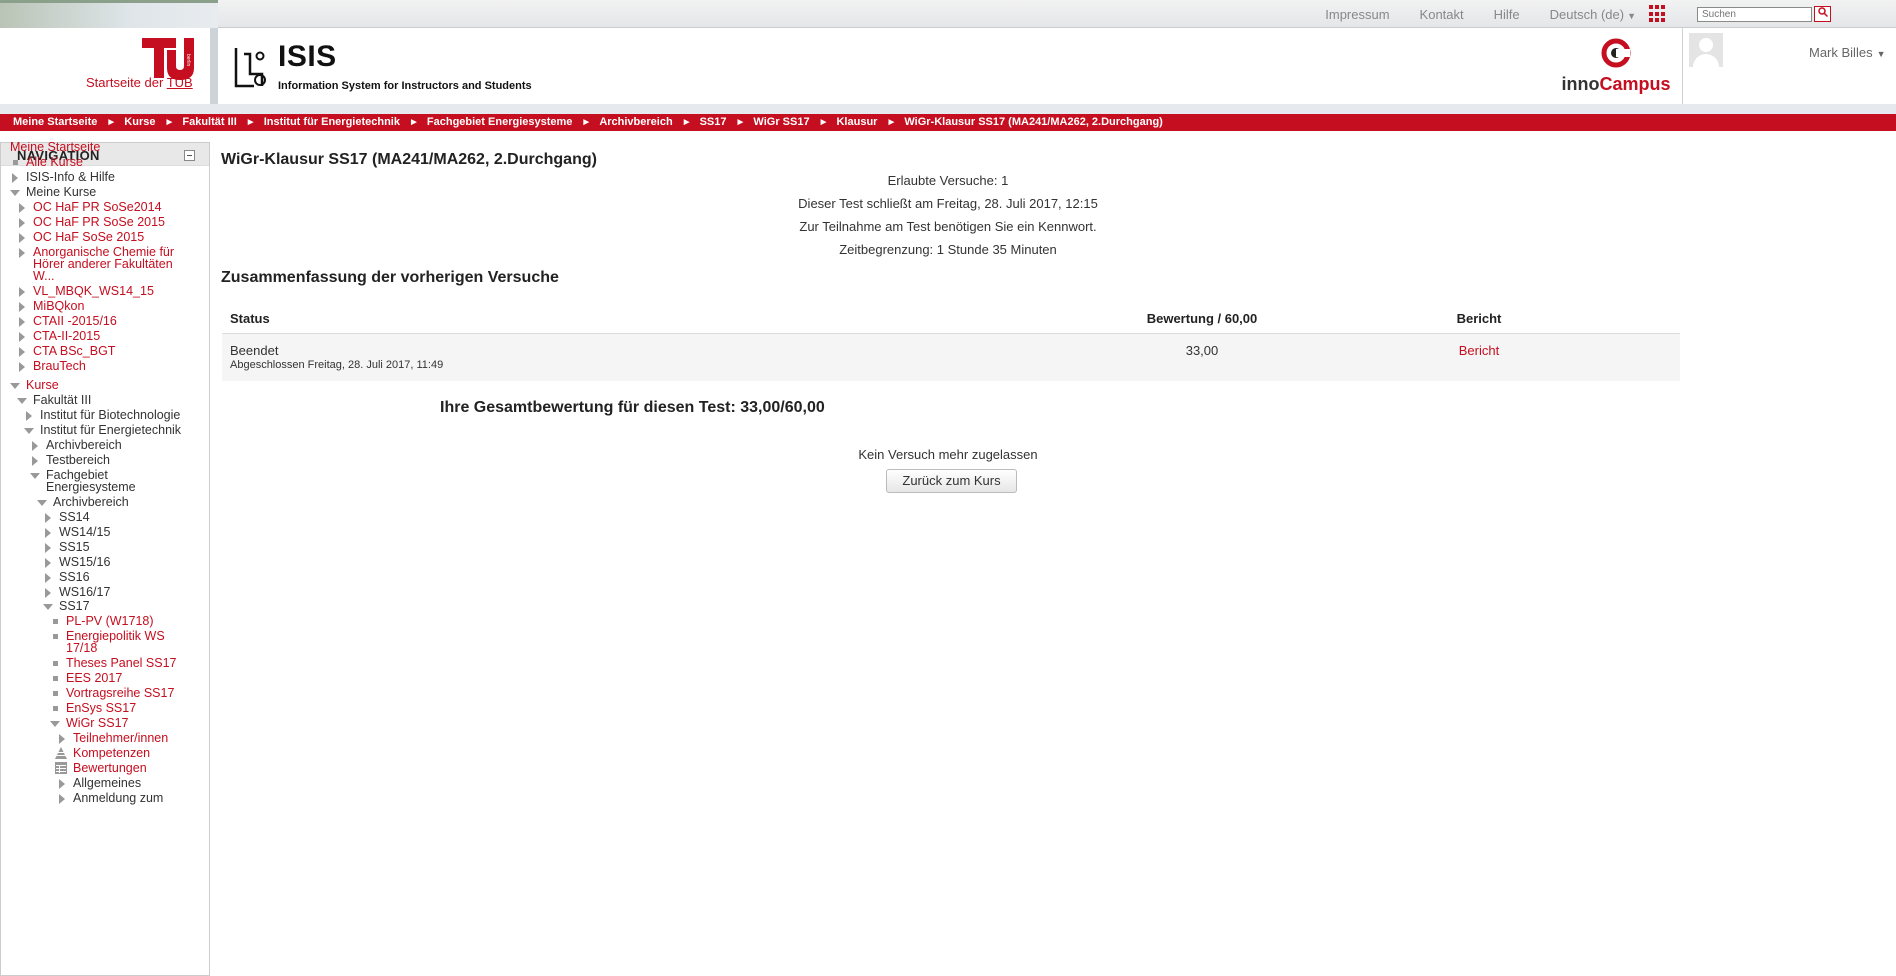 This screenshot has height=976, width=1896. What do you see at coordinates (1754, 14) in the screenshot?
I see `search-input` at bounding box center [1754, 14].